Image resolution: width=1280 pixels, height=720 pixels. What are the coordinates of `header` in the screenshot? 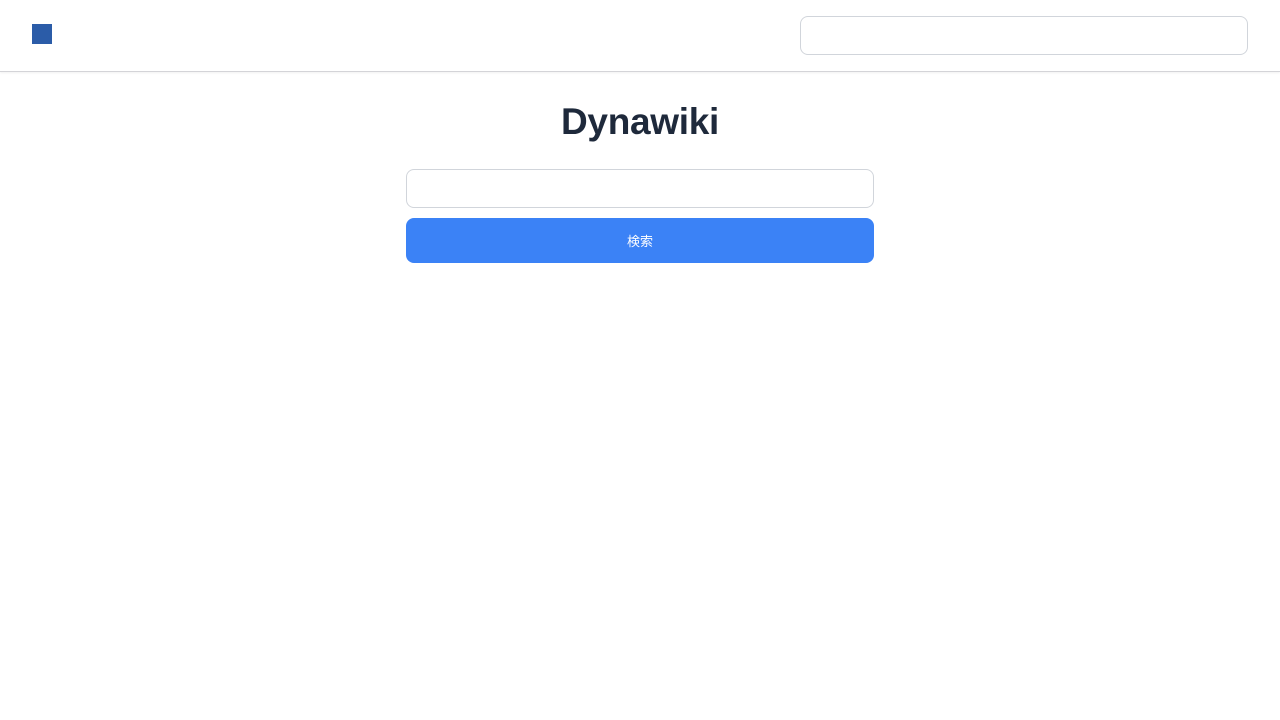 It's located at (640, 36).